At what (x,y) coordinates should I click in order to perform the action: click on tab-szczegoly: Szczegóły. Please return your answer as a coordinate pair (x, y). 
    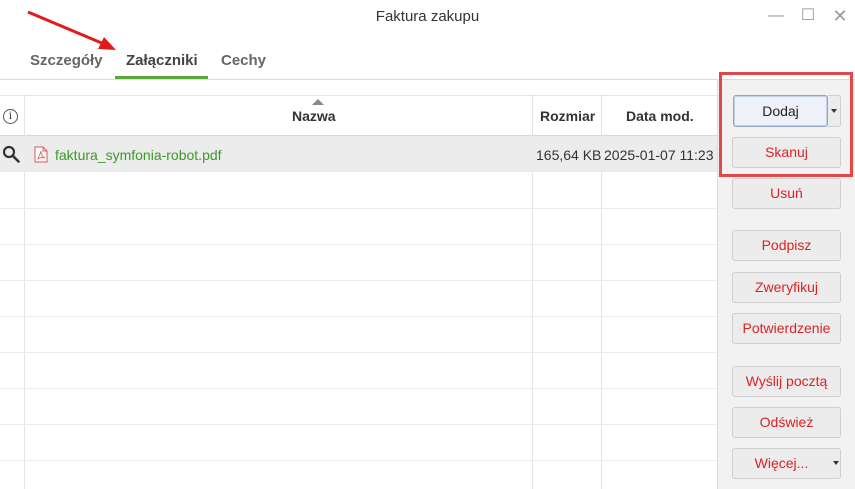
    Looking at the image, I should click on (66, 60).